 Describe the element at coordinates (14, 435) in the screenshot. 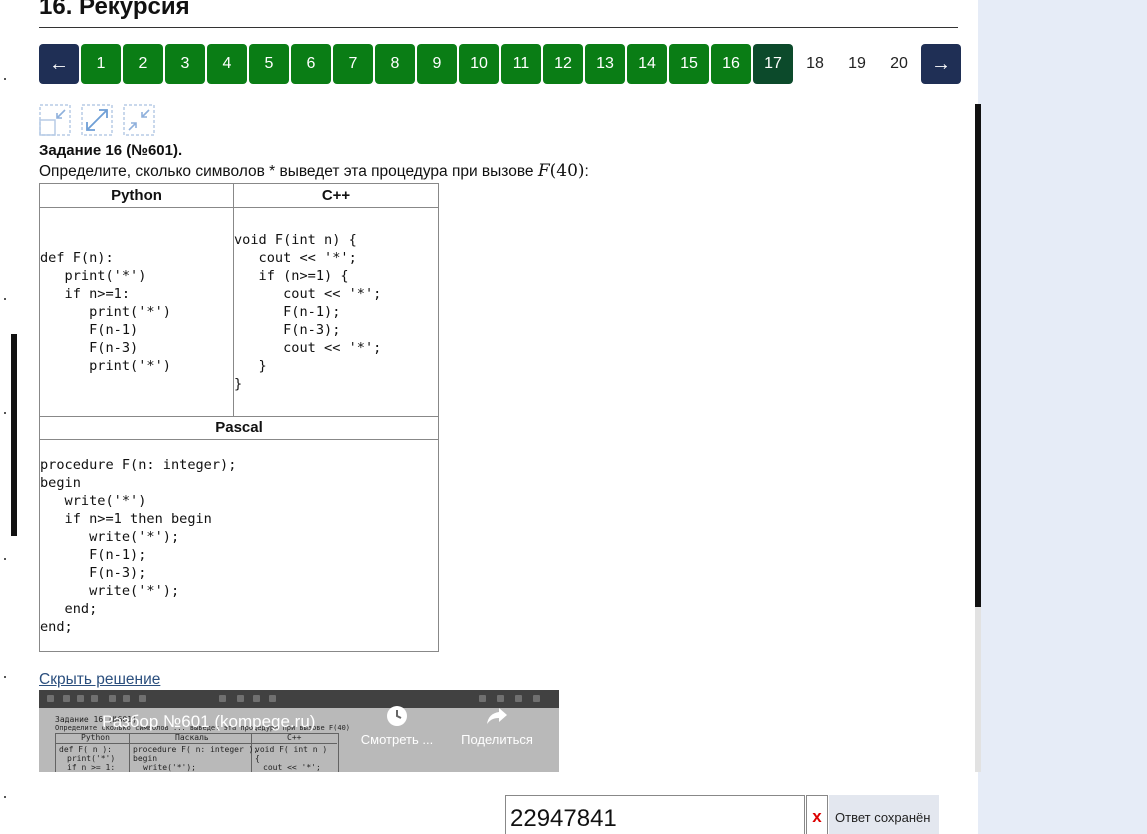

I see `gutter-scroll-indicator` at that location.